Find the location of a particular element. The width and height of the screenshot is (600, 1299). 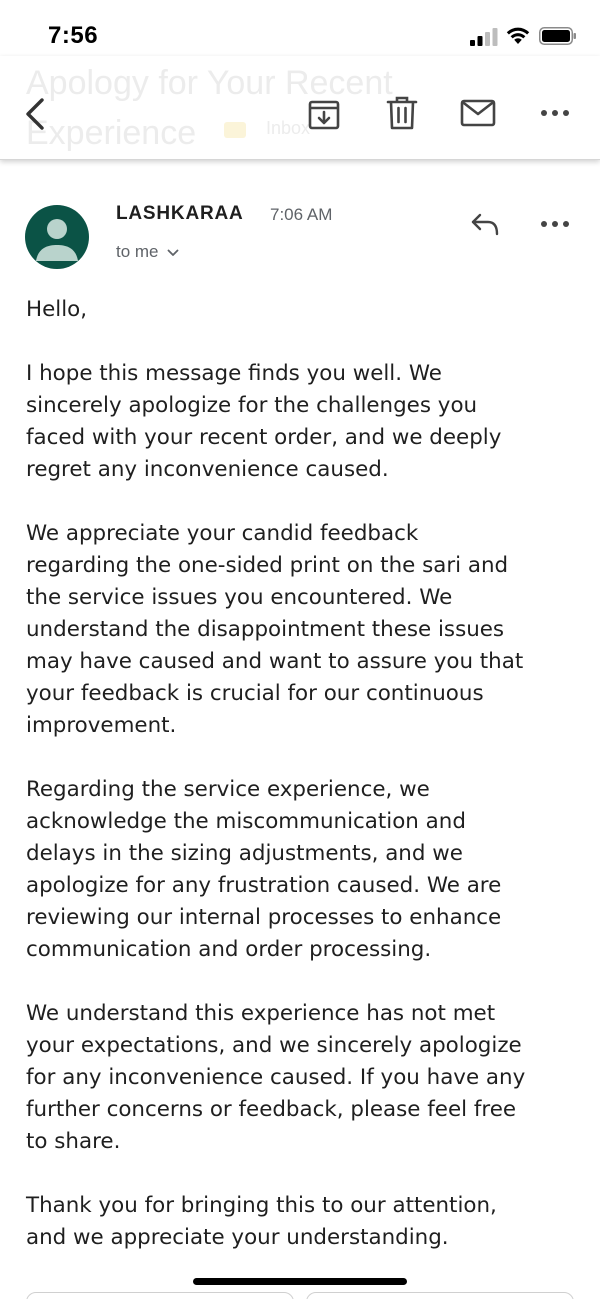

sender-avatar is located at coordinates (57, 237).